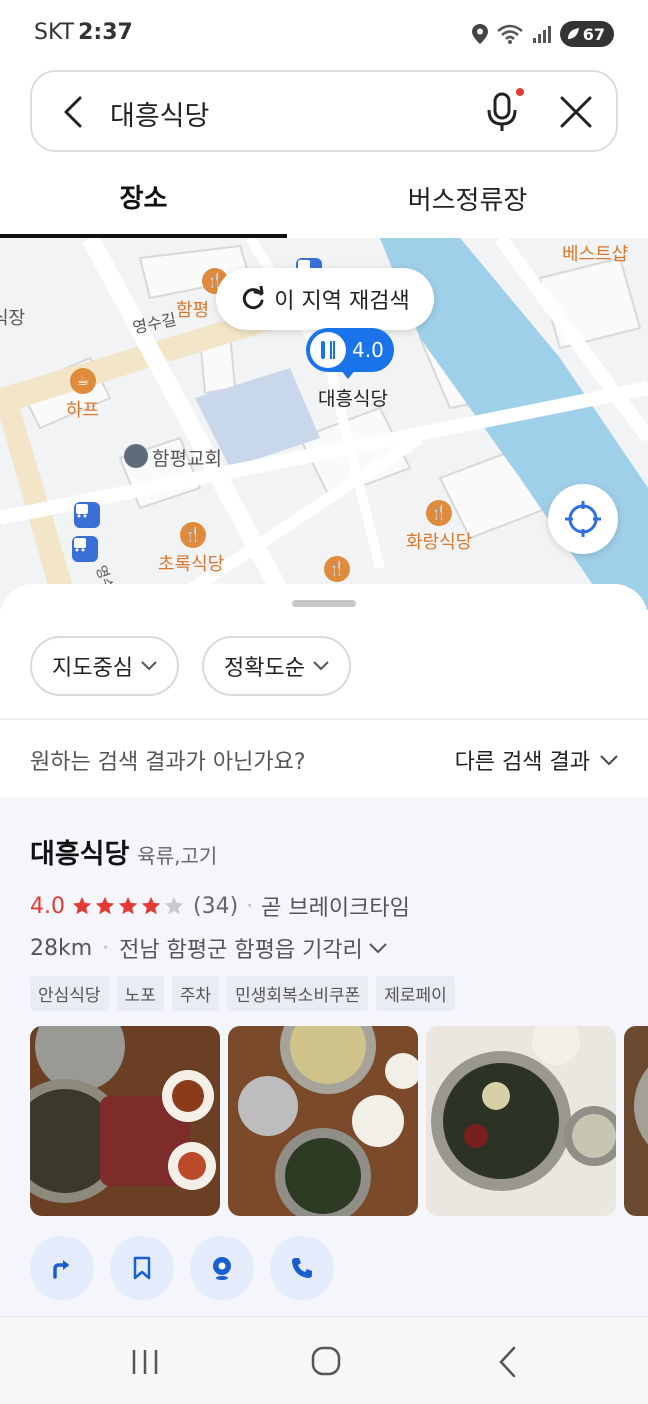  What do you see at coordinates (353, 397) in the screenshot?
I see `marker-place-name: 대흥식당` at bounding box center [353, 397].